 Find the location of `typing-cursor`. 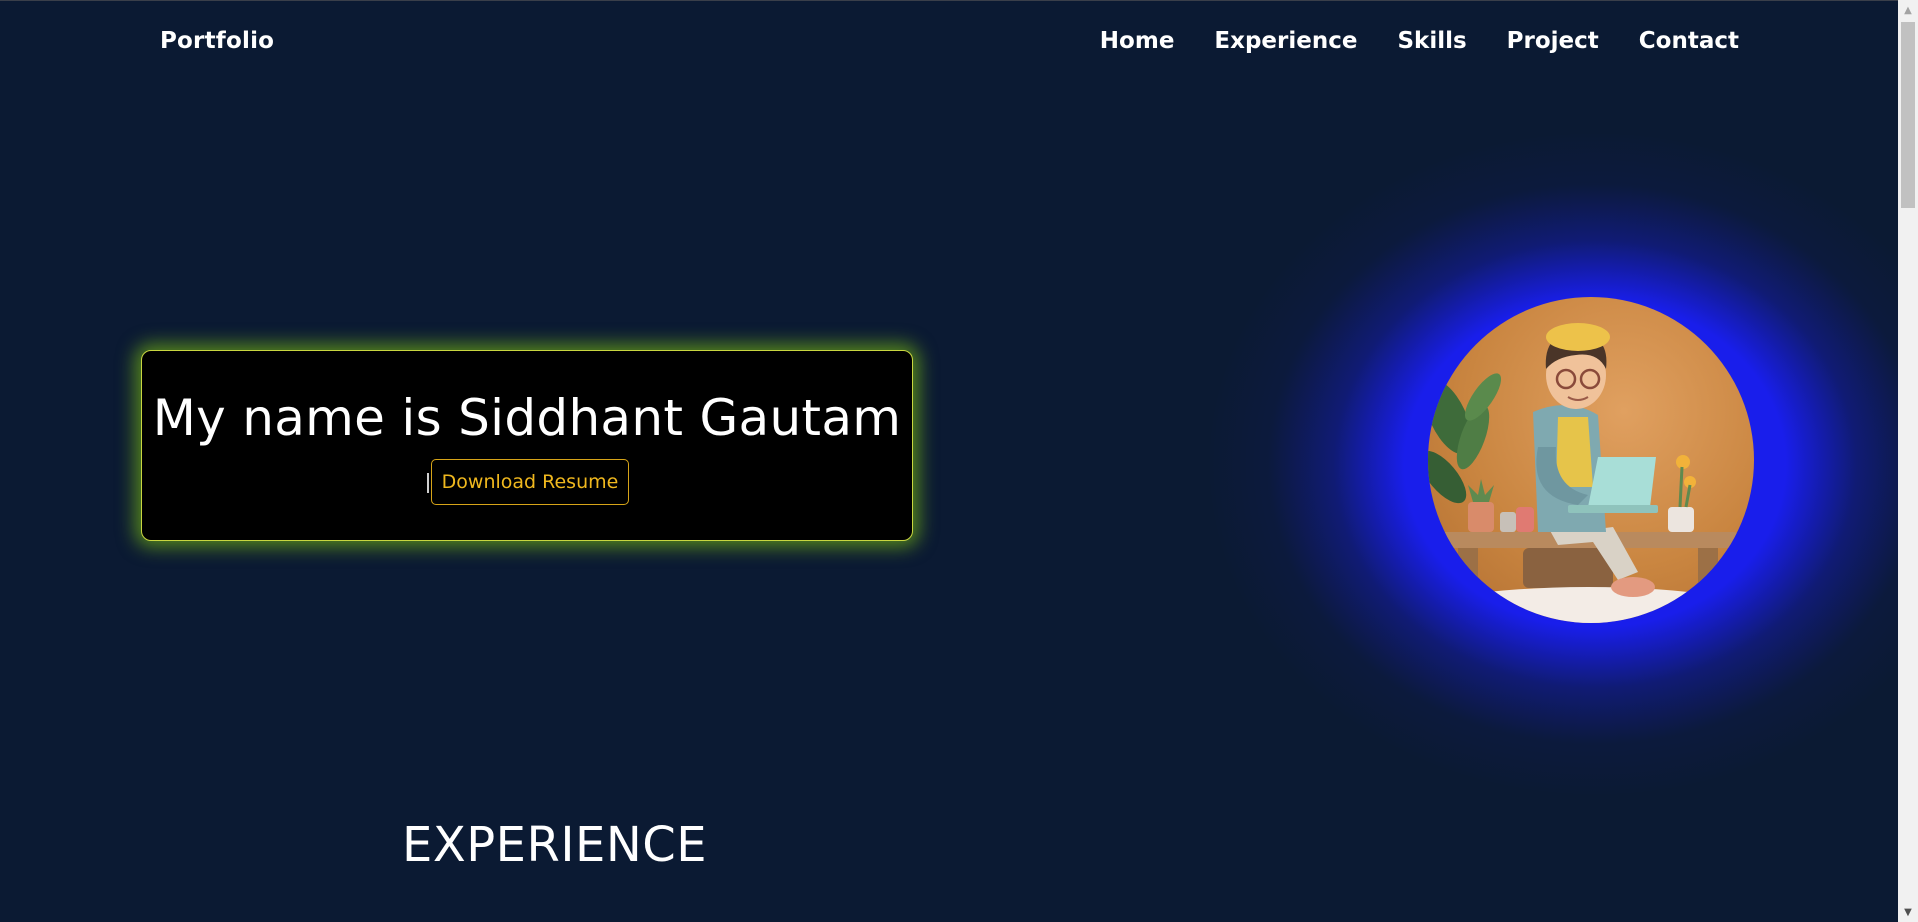

typing-cursor is located at coordinates (428, 483).